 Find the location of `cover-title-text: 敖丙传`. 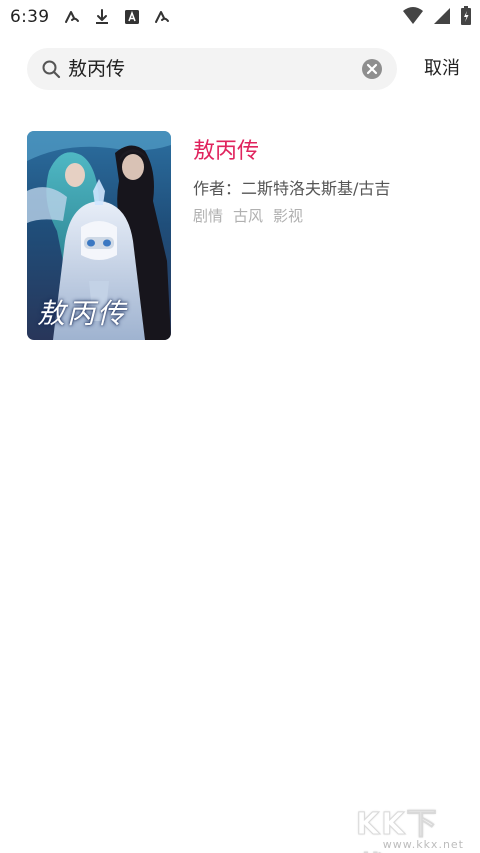

cover-title-text: 敖丙传 is located at coordinates (82, 313).